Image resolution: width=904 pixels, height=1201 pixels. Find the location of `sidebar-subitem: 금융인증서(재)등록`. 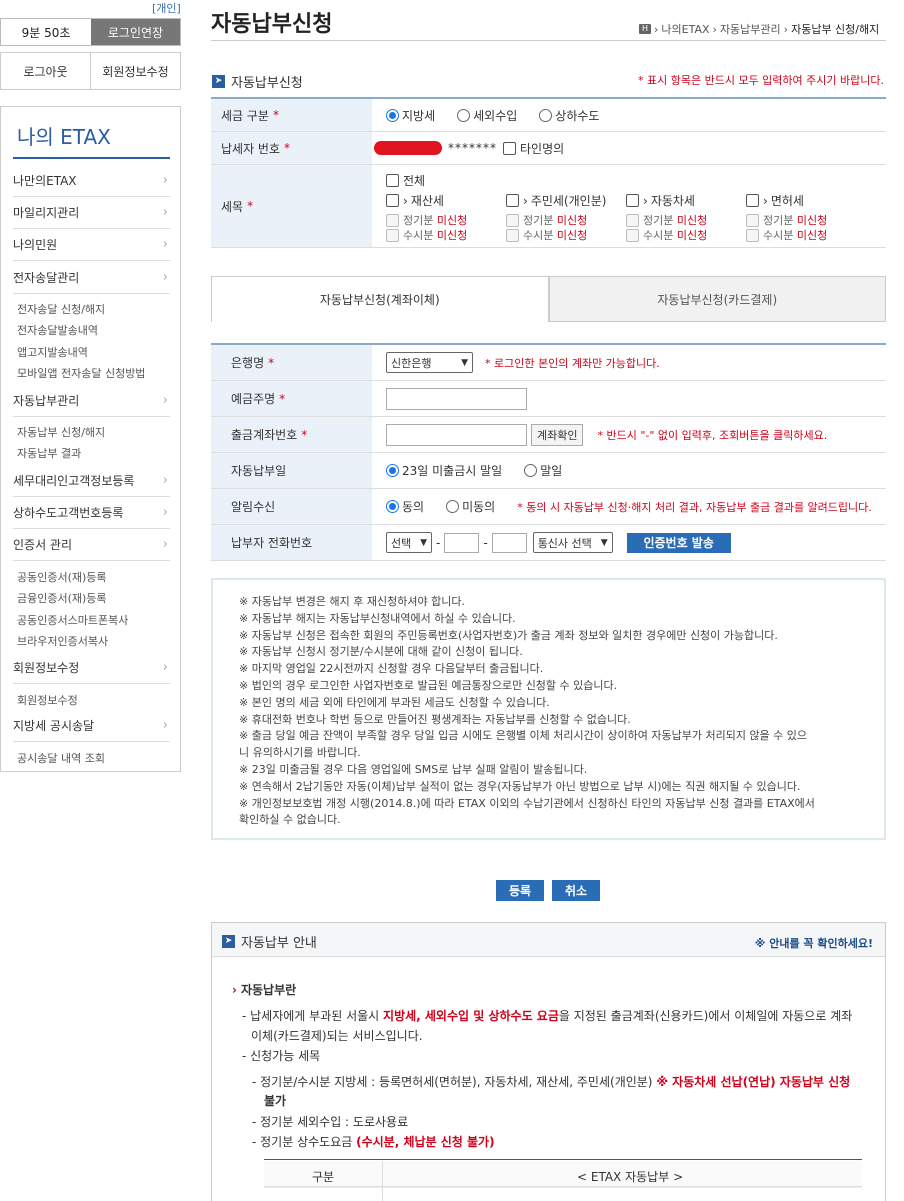

sidebar-subitem: 금융인증서(재)등록 is located at coordinates (62, 598).